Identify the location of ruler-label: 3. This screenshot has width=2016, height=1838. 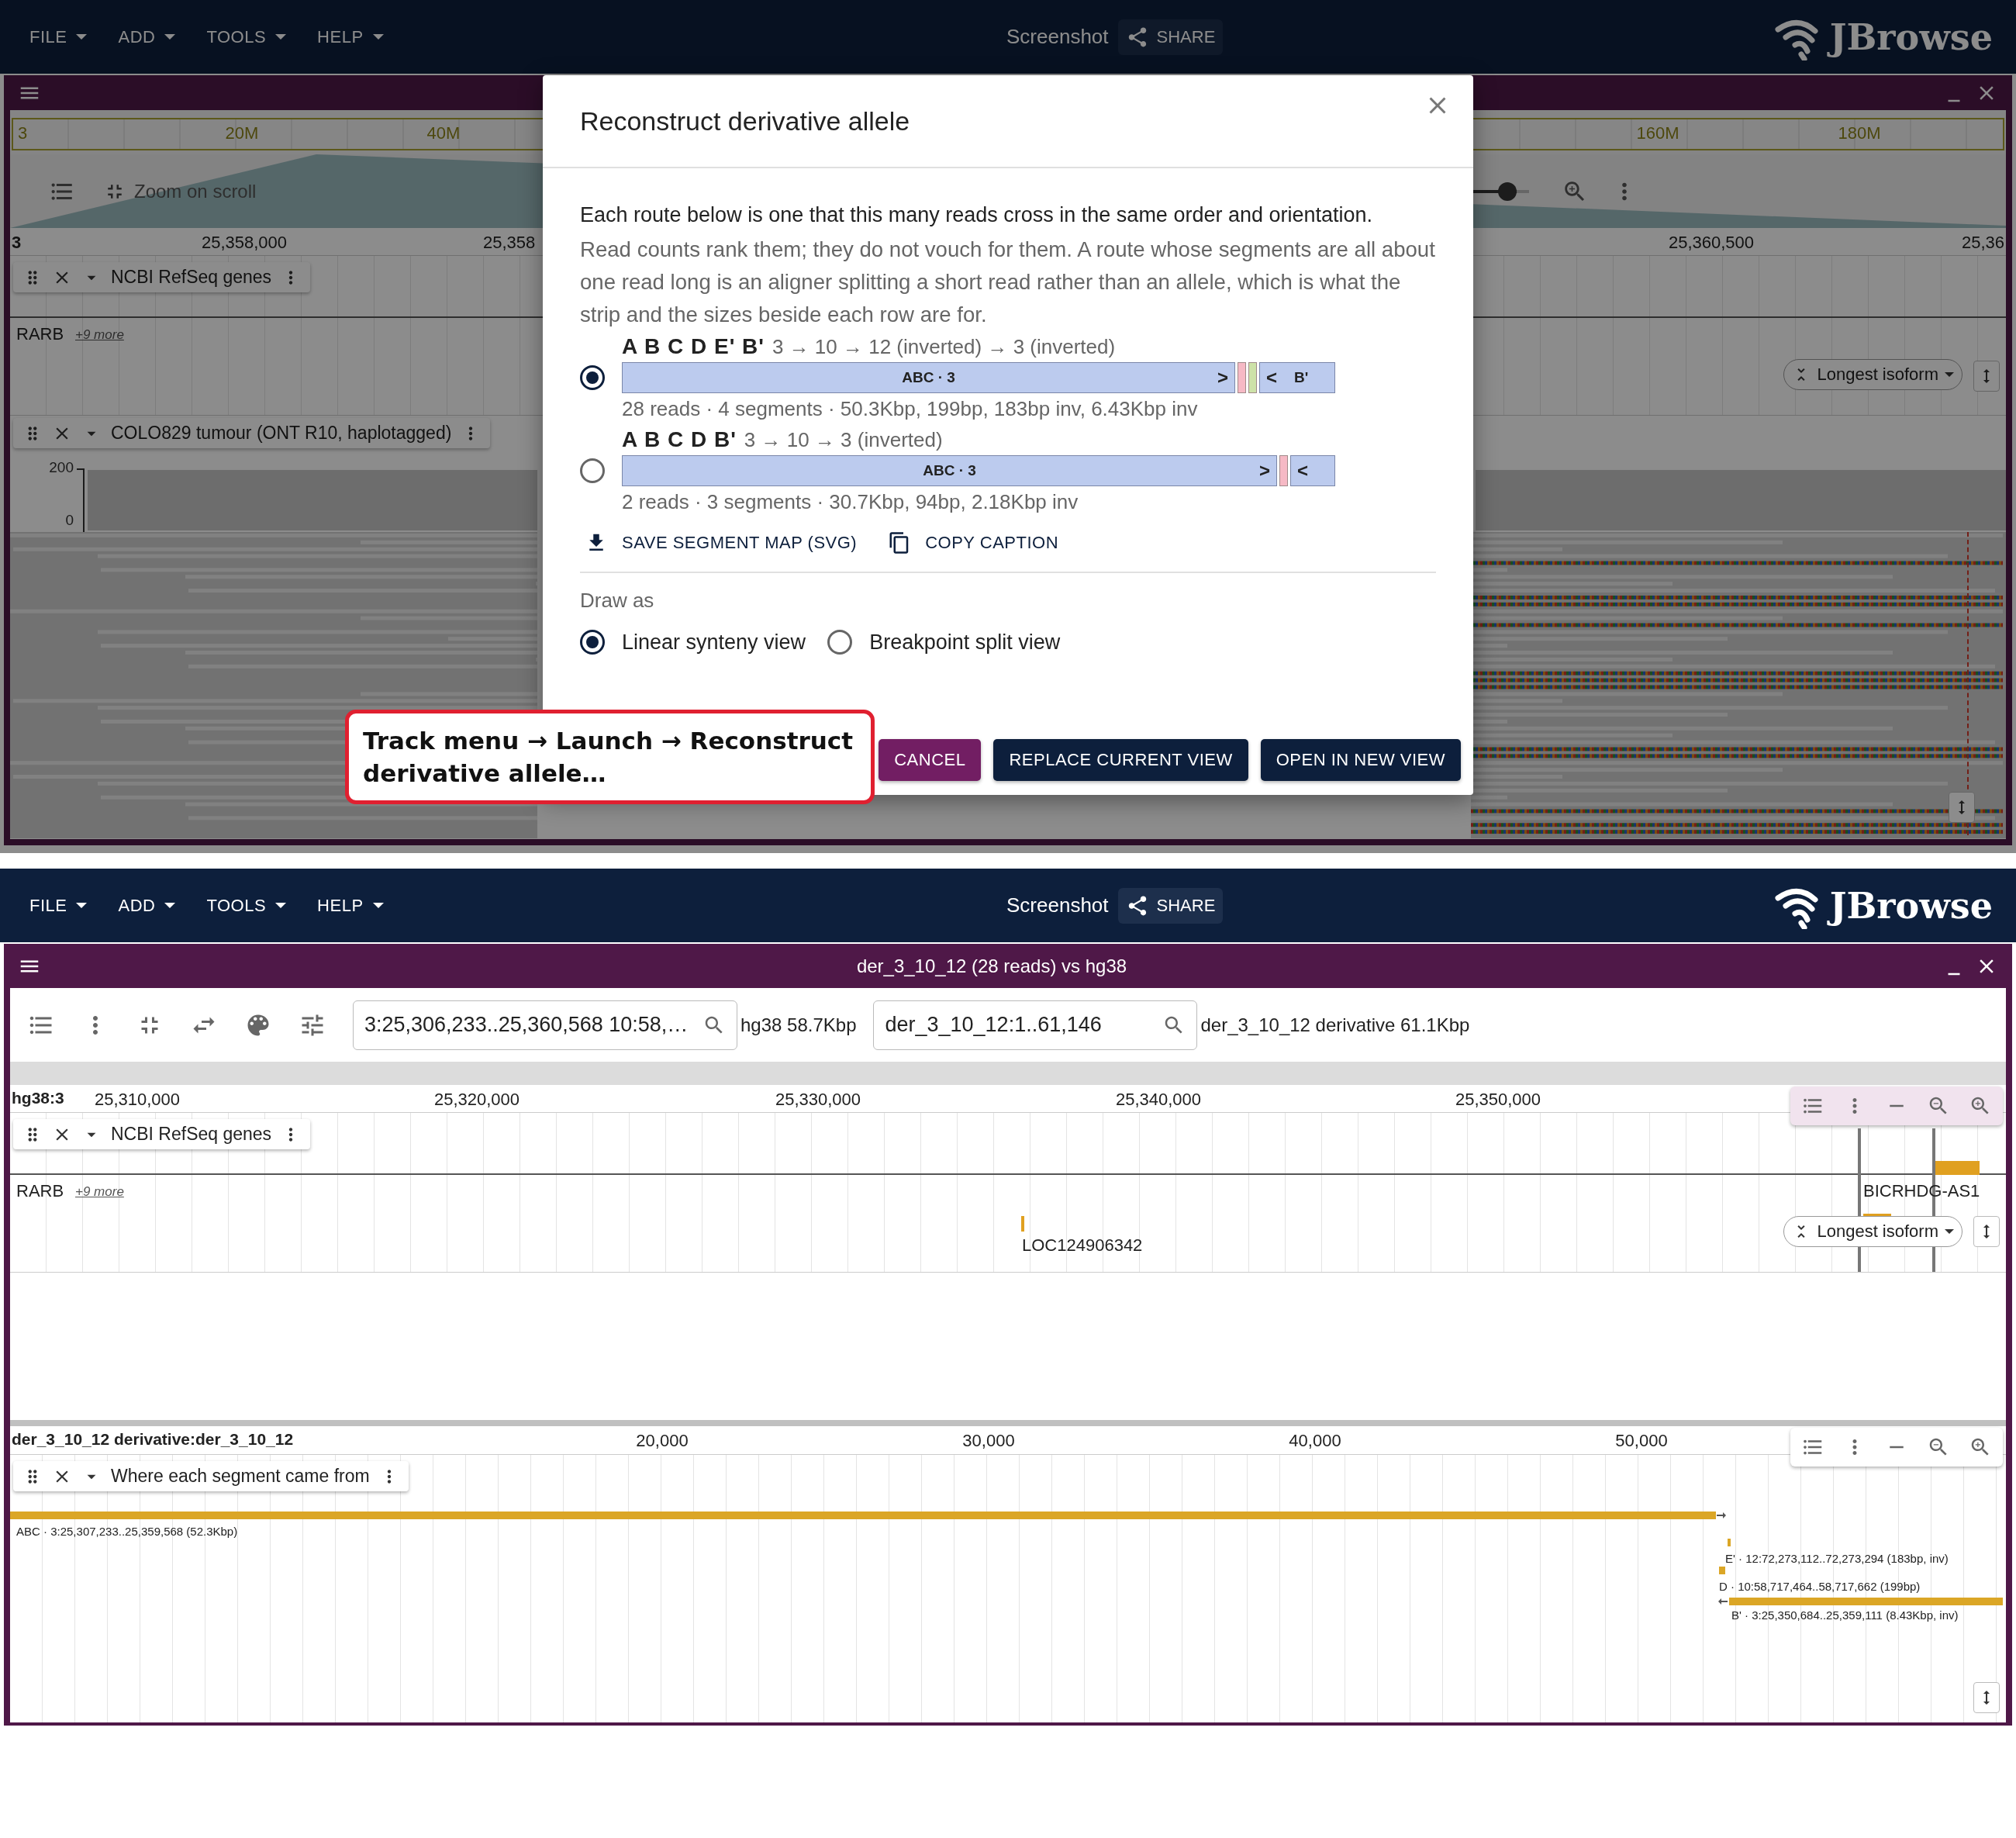
(17, 243).